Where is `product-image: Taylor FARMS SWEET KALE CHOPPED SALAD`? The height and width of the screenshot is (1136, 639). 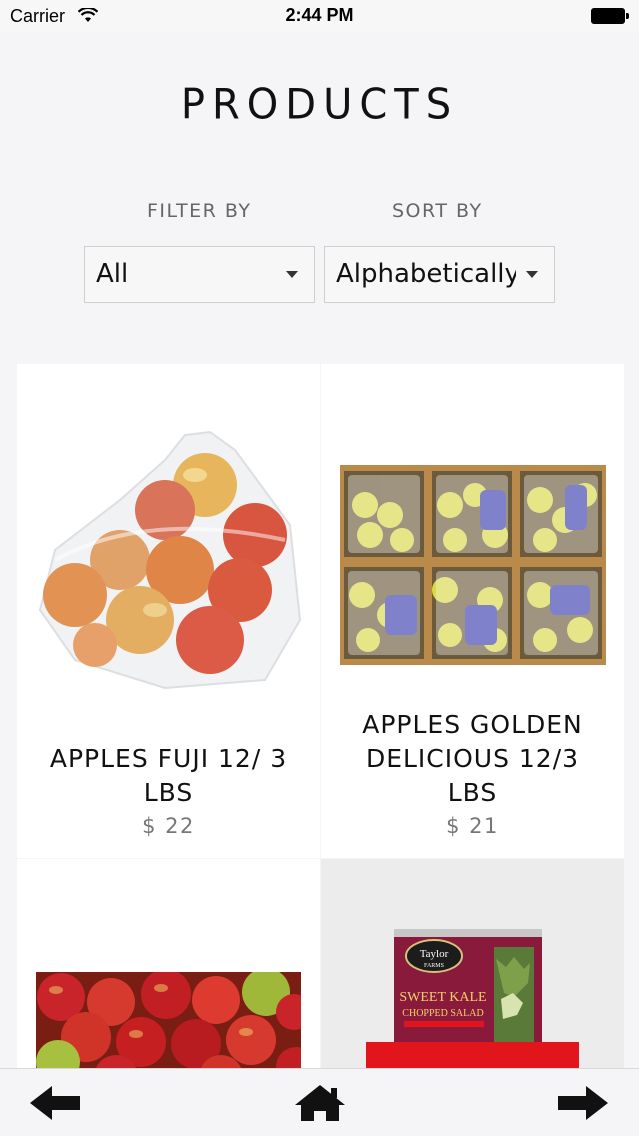 product-image: Taylor FARMS SWEET KALE CHOPPED SALAD is located at coordinates (472, 1004).